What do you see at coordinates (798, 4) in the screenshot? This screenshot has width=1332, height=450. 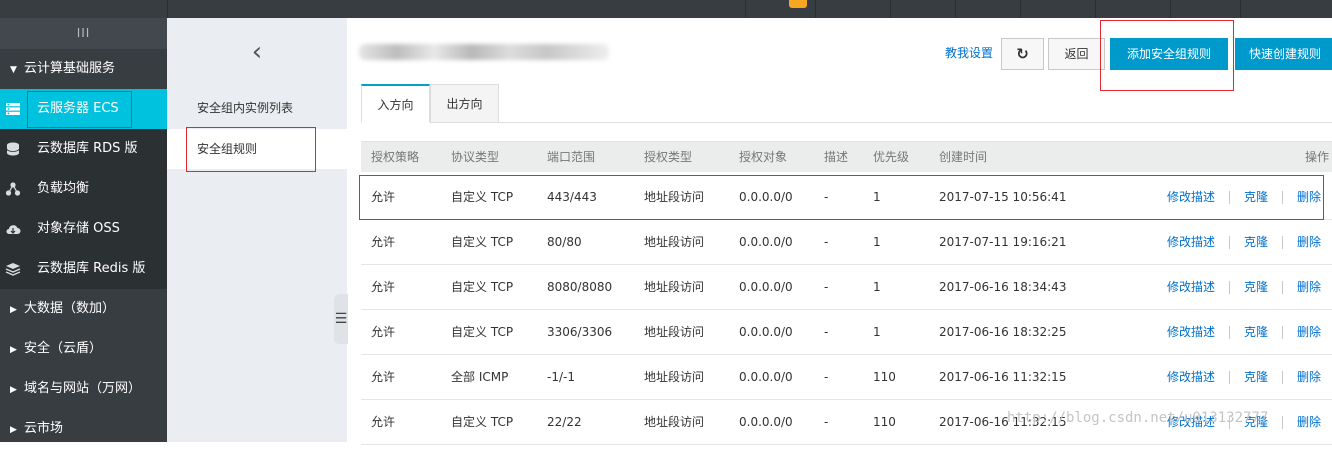 I see `notification-badge` at bounding box center [798, 4].